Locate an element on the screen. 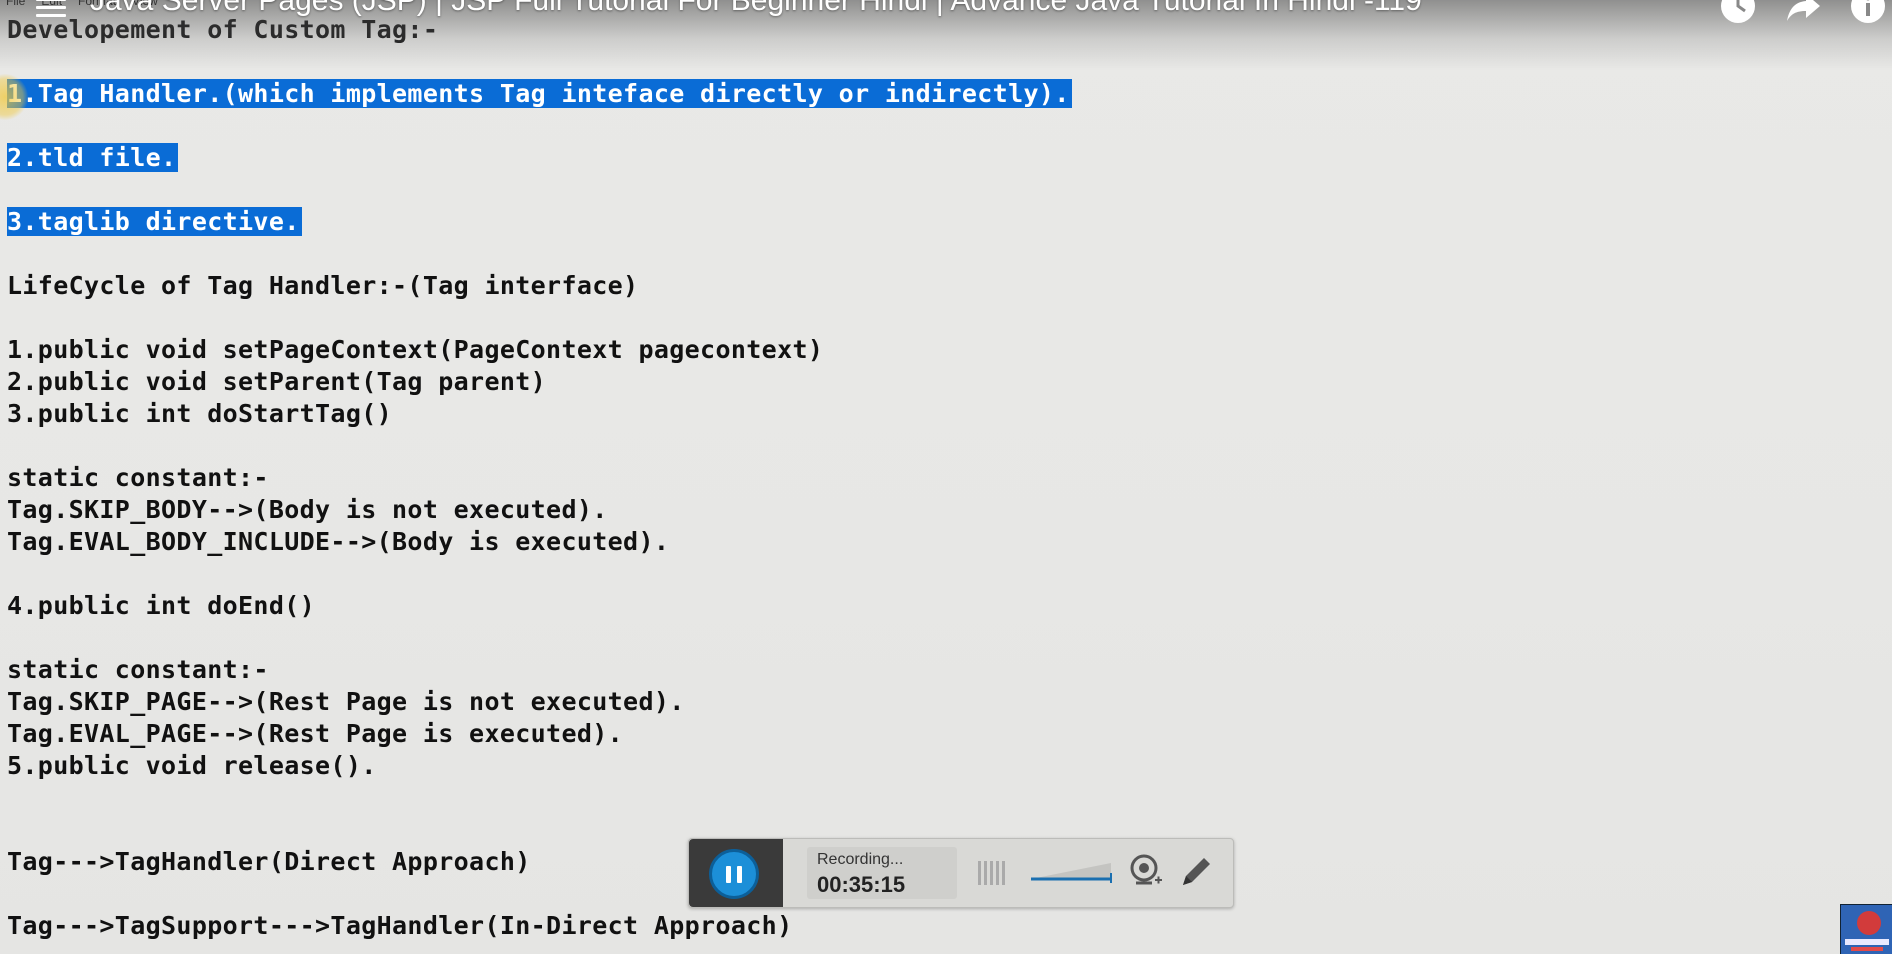 Image resolution: width=1892 pixels, height=954 pixels. recording-info: Recording... 00:35:15 is located at coordinates (882, 873).